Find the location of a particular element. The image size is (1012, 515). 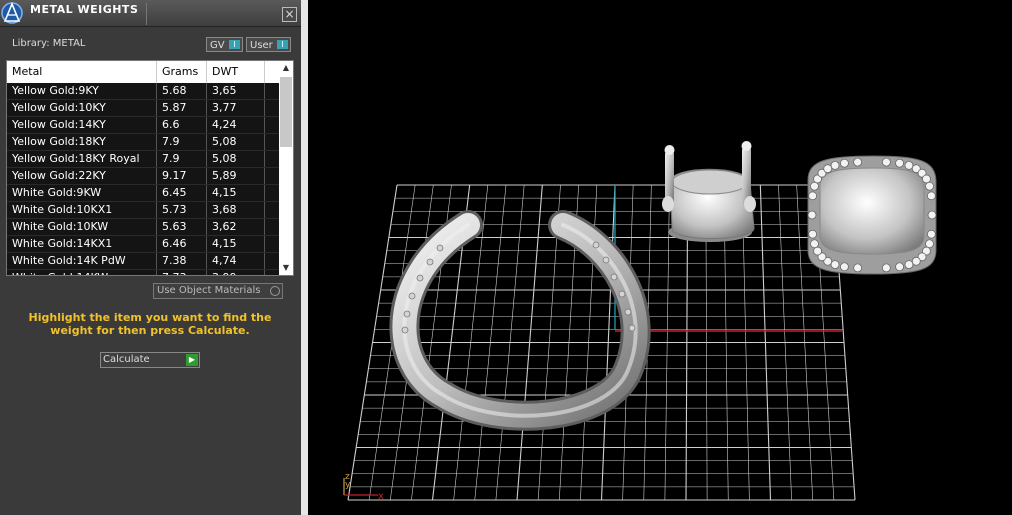

table-row: Yellow Gold:18KY 7.9 5,08 is located at coordinates (143, 142).